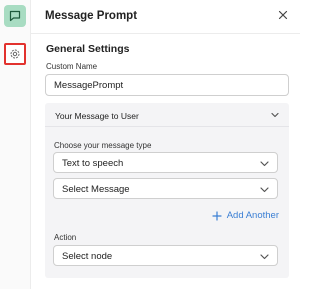 This screenshot has height=289, width=320. I want to click on message-square-icon, so click(15, 16).